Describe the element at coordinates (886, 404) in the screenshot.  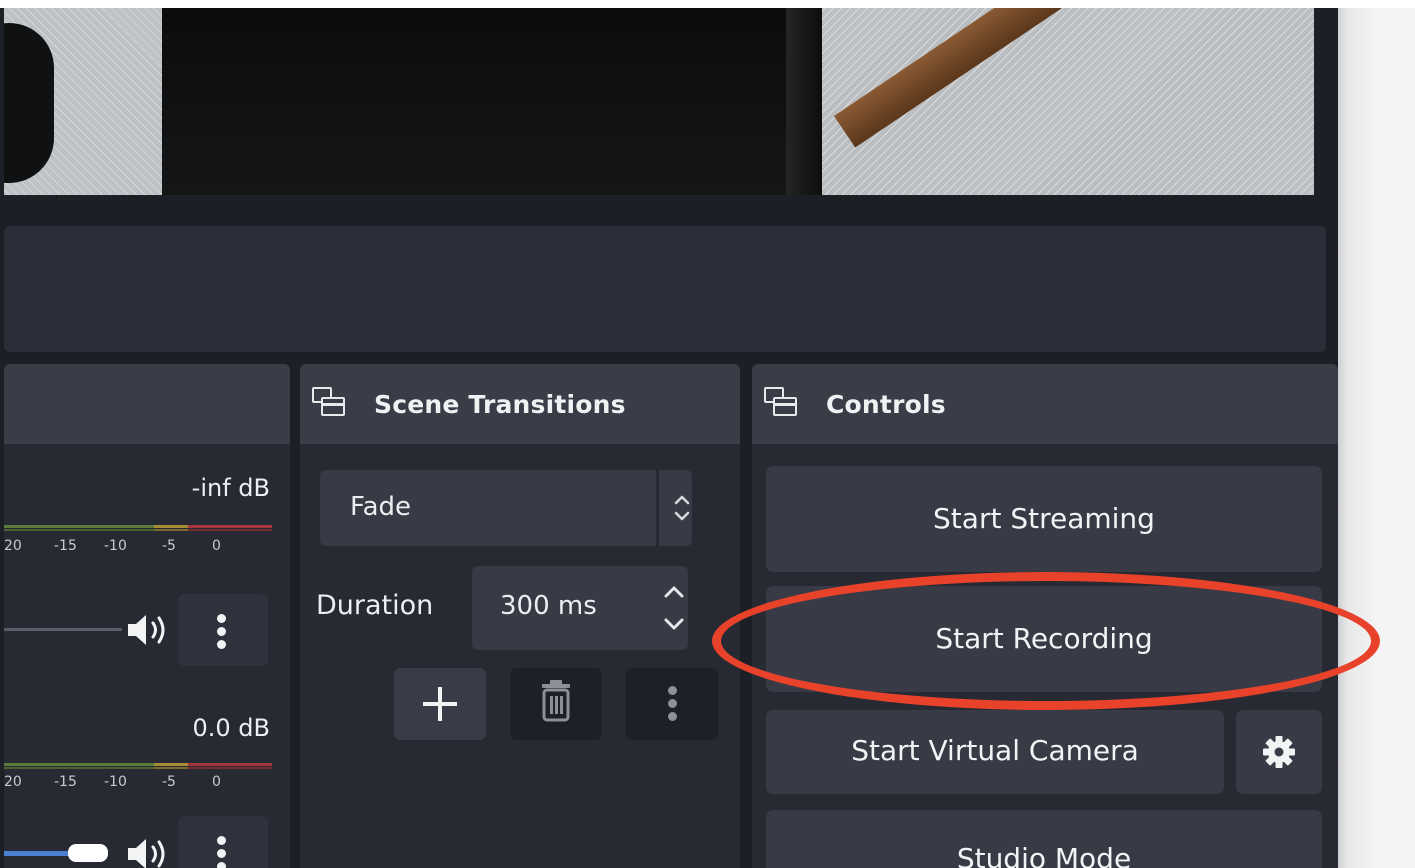
I see `controls-title: Controls` at that location.